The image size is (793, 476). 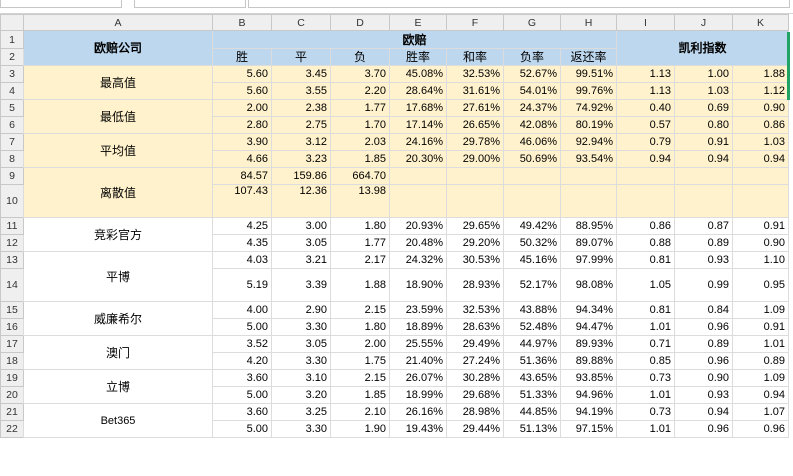 What do you see at coordinates (475, 412) in the screenshot?
I see `data-cell: 28.98%` at bounding box center [475, 412].